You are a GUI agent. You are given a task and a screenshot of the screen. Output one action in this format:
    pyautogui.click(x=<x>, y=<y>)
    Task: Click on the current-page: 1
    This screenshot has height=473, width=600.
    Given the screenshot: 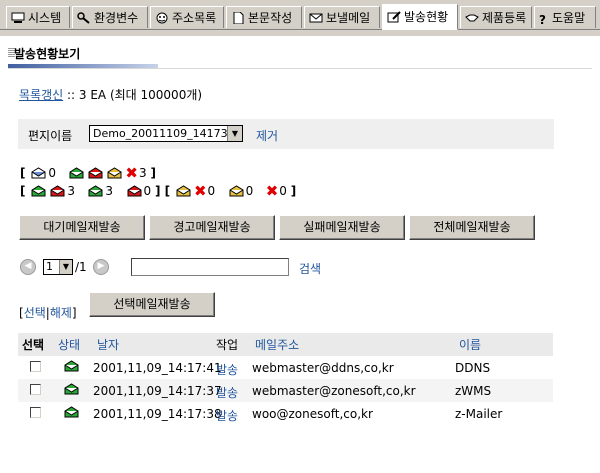 What is the action you would take?
    pyautogui.click(x=49, y=266)
    